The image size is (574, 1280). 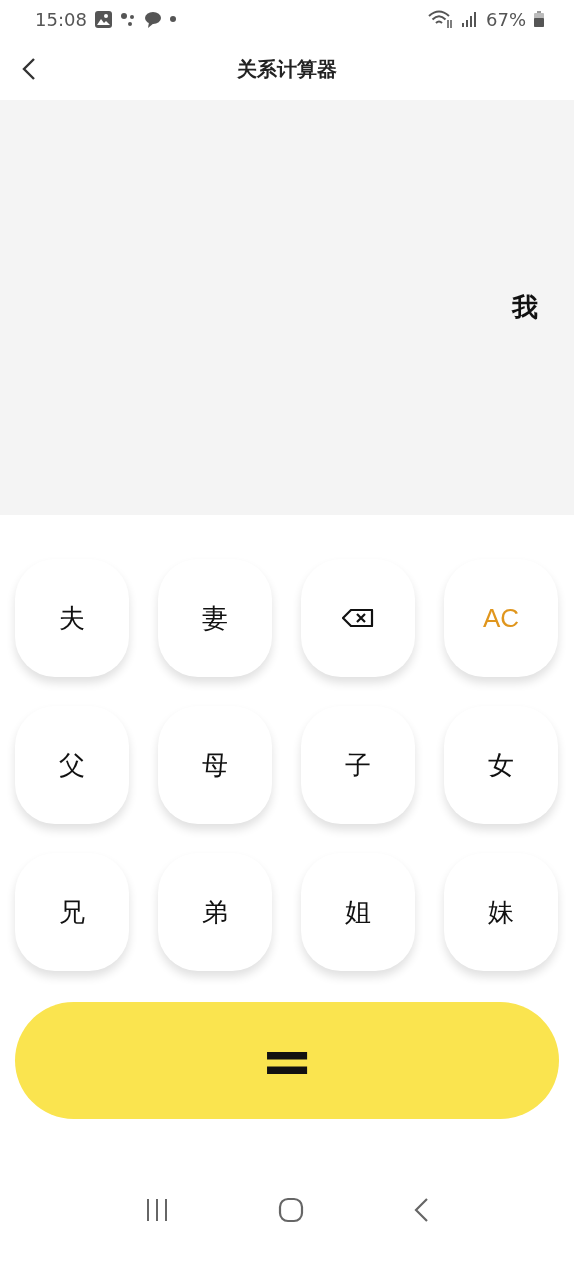 I want to click on recent-apps-icon, so click(x=156, y=1210).